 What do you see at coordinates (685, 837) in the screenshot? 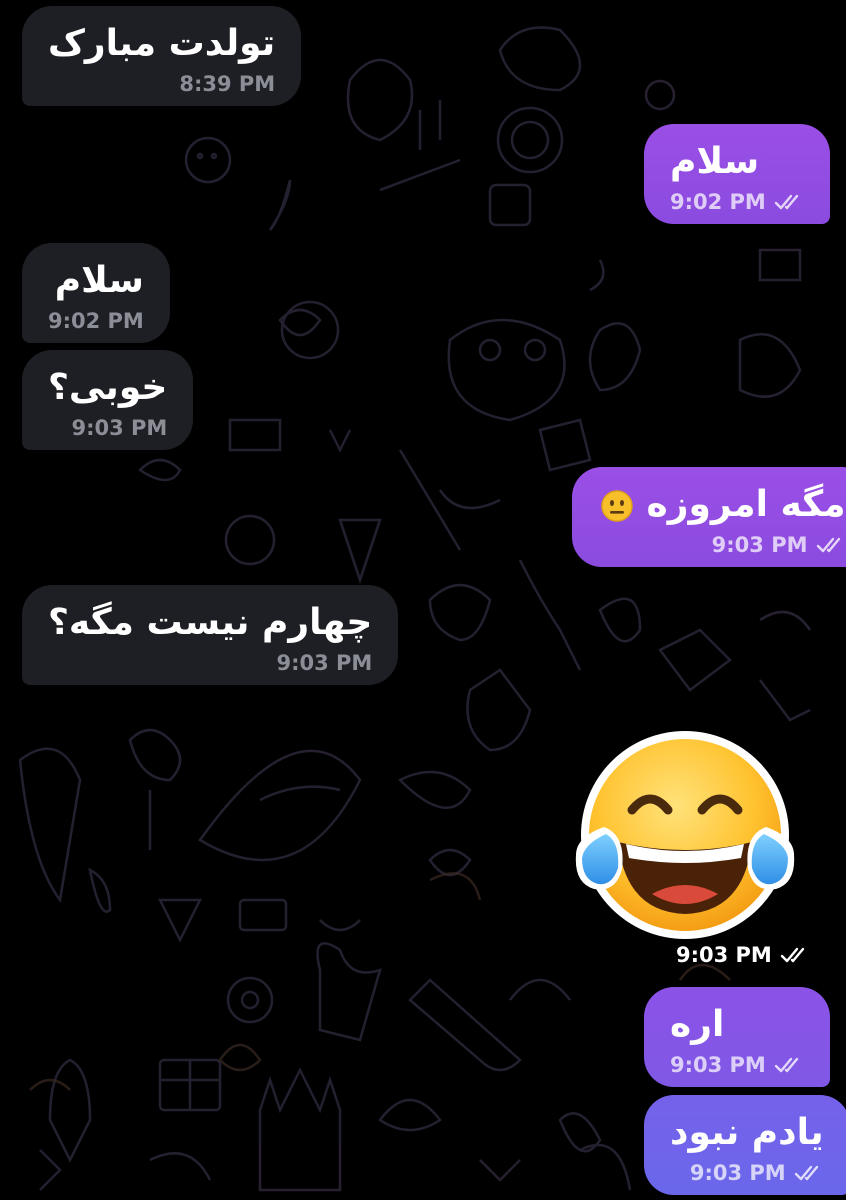
I see `face-with-tears-of-joy-sticker` at bounding box center [685, 837].